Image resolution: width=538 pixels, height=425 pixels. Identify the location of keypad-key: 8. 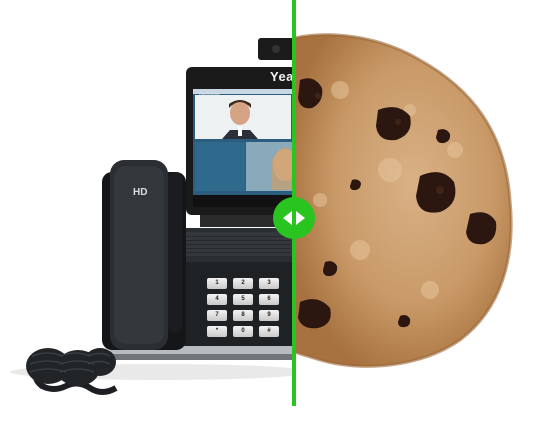
(243, 315).